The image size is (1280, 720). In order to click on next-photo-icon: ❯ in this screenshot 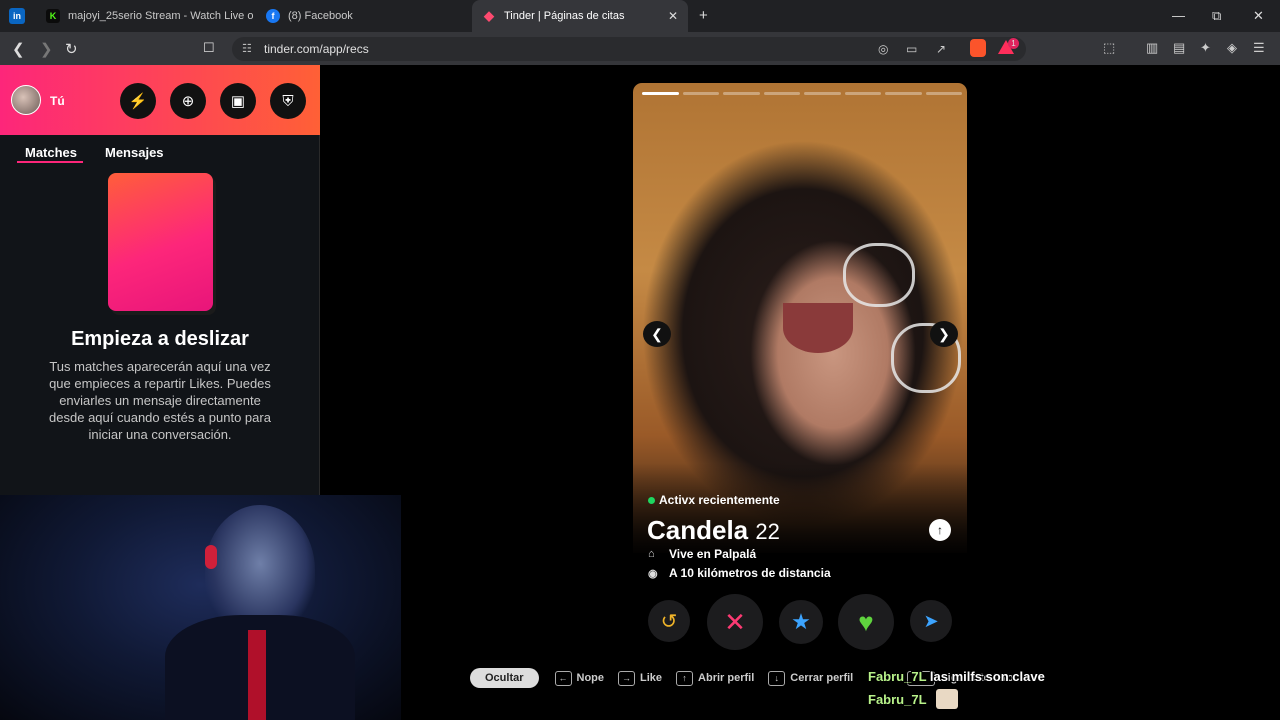, I will do `click(944, 334)`.